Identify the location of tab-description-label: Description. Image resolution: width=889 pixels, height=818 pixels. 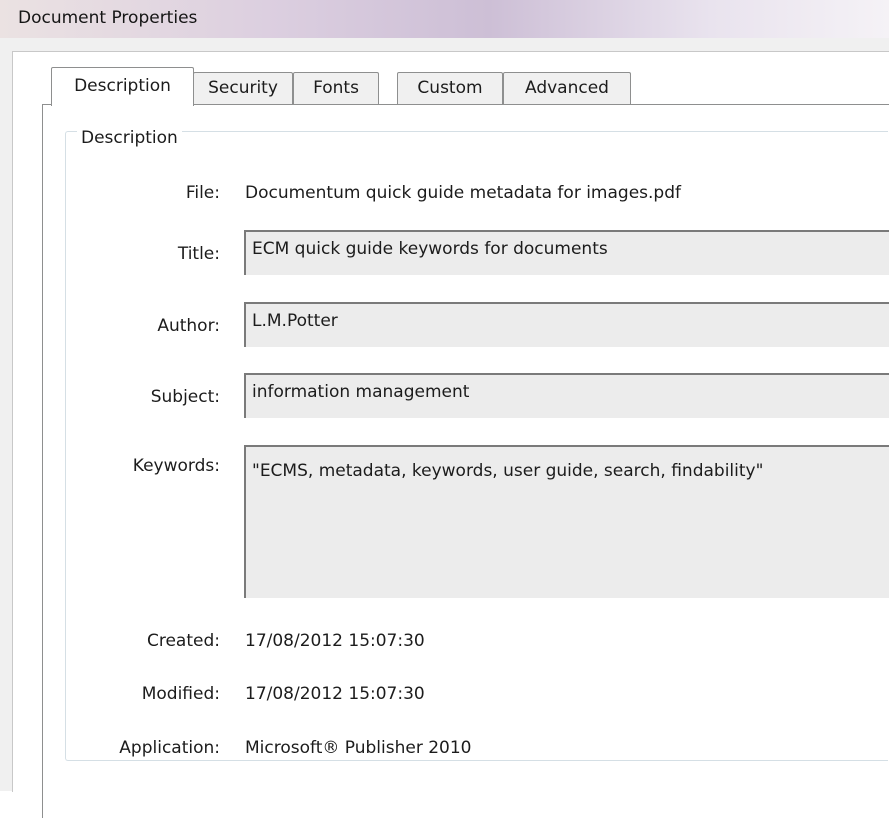
(122, 86).